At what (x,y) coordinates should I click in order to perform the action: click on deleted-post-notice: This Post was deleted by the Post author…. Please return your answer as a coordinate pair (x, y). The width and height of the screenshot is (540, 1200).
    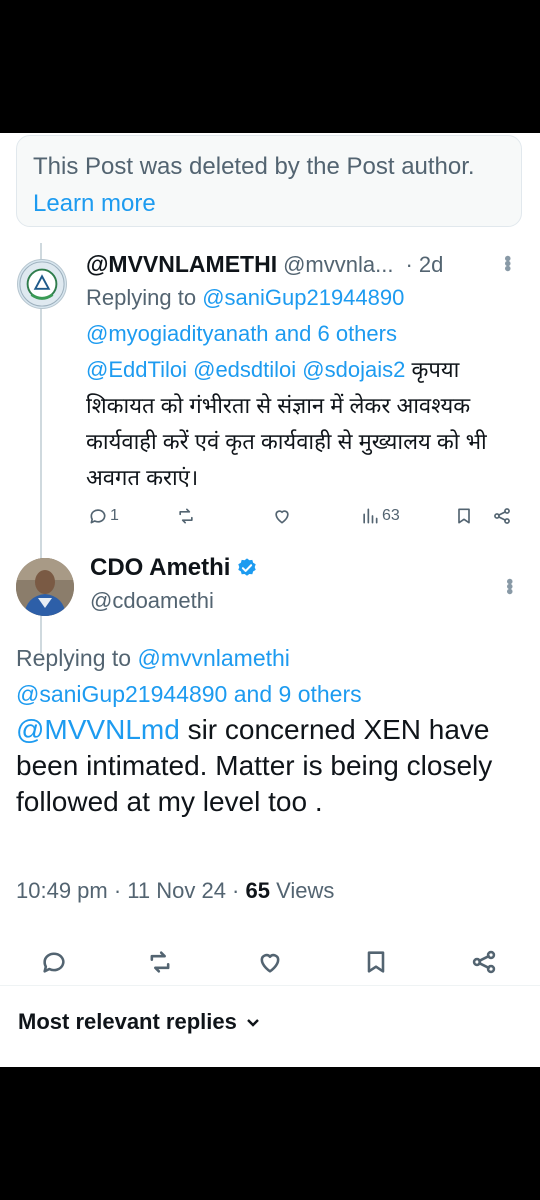
    Looking at the image, I should click on (269, 181).